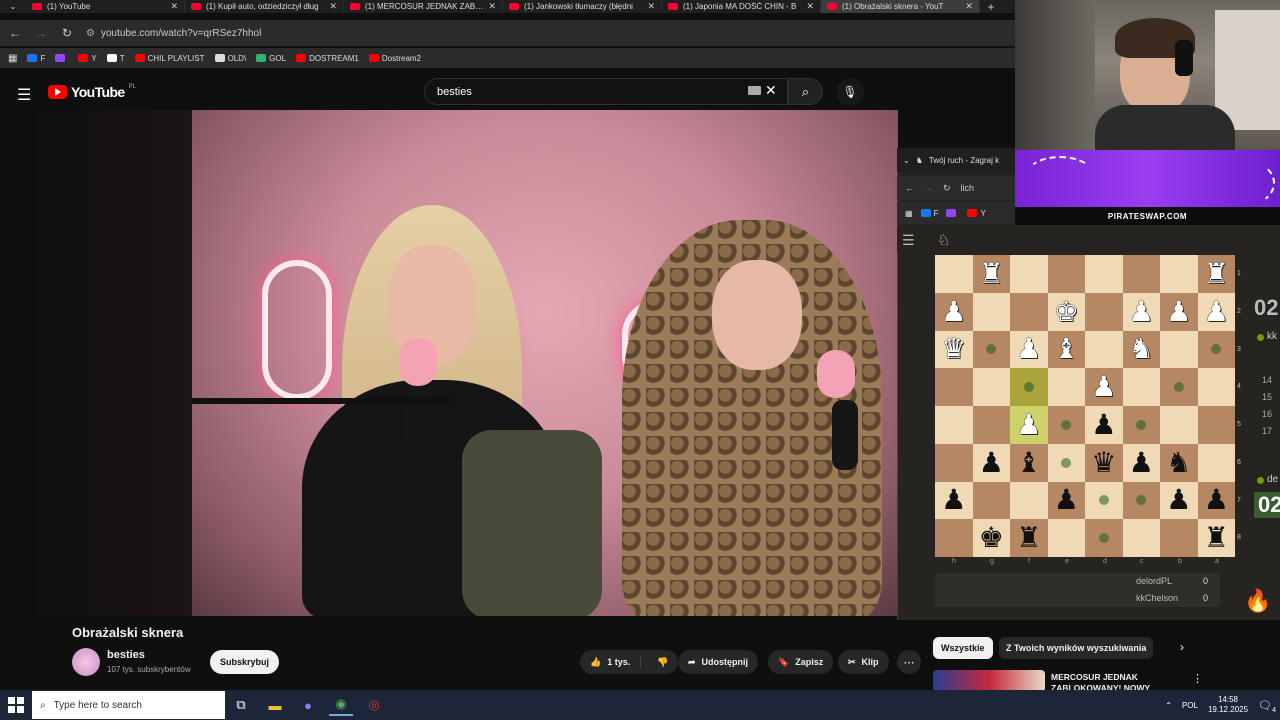  I want to click on bookmark-item: CHIL PLAYLIST, so click(169, 58).